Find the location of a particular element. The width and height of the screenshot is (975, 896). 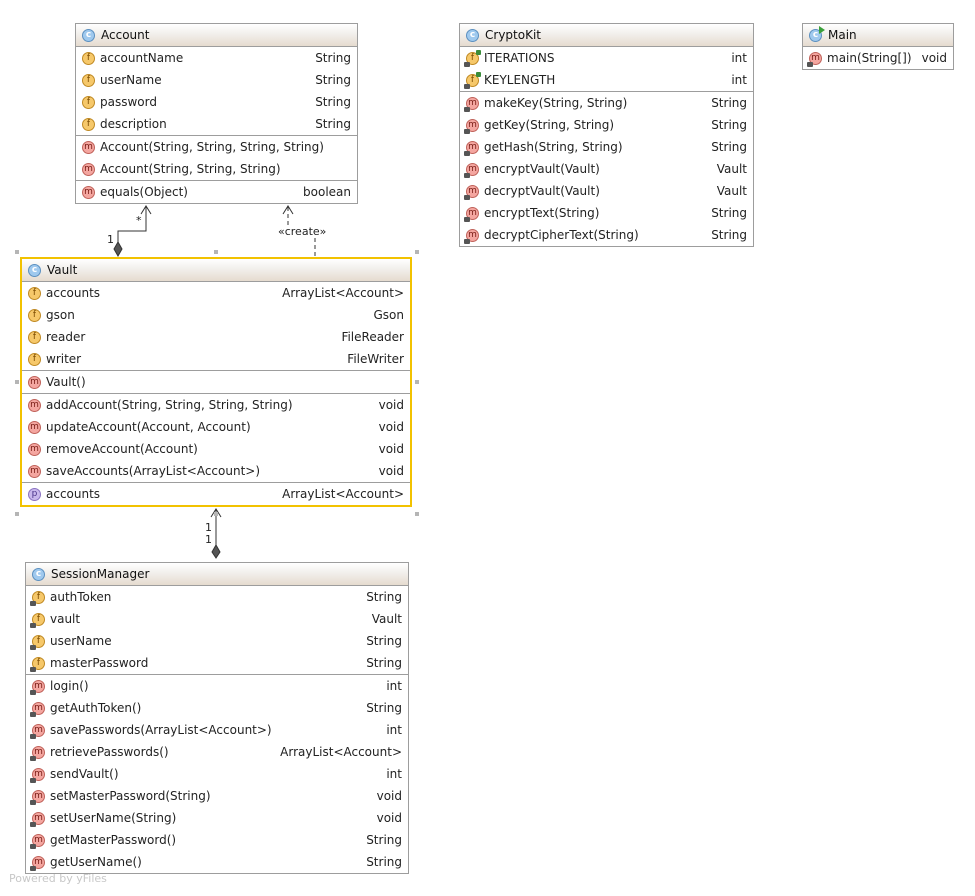

fields-section: f ITERATIONS int f KEYLENGTH int is located at coordinates (606, 69).